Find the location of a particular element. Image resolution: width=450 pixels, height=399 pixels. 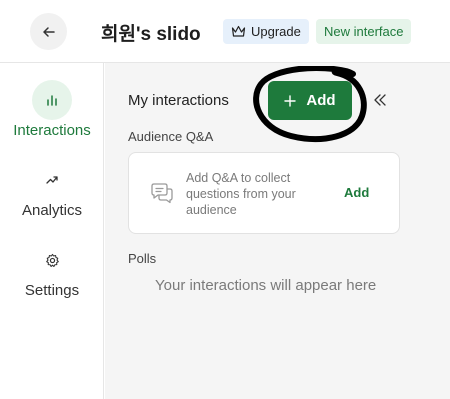

trend-up-icon is located at coordinates (52, 180).